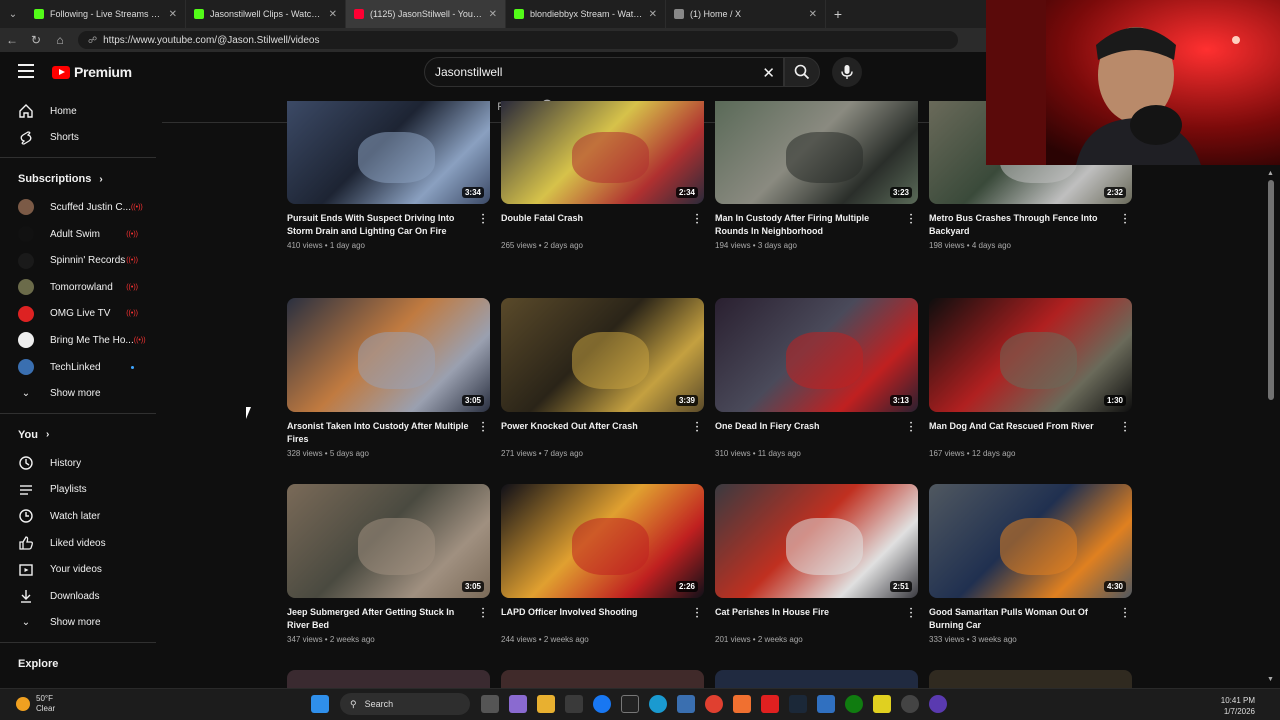 The image size is (1280, 720). What do you see at coordinates (13, 14) in the screenshot?
I see `tab-list-chevron-icon: ⌄` at bounding box center [13, 14].